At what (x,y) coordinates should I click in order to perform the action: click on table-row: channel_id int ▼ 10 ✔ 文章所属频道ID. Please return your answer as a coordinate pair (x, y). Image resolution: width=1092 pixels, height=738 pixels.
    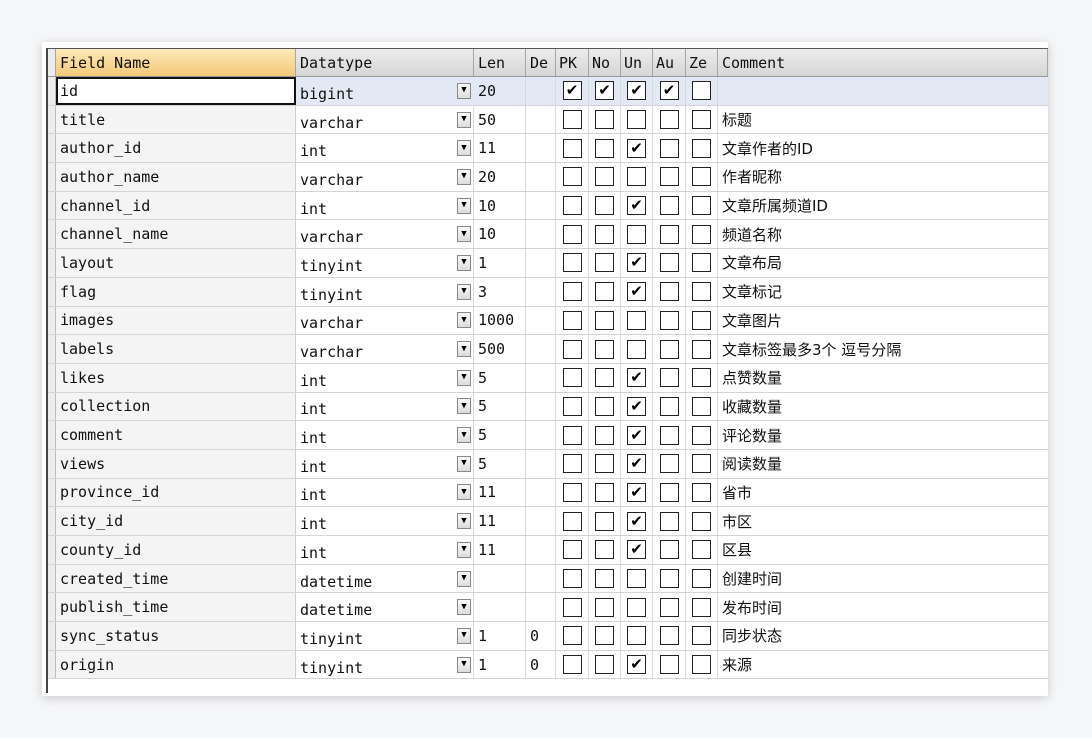
    Looking at the image, I should click on (548, 206).